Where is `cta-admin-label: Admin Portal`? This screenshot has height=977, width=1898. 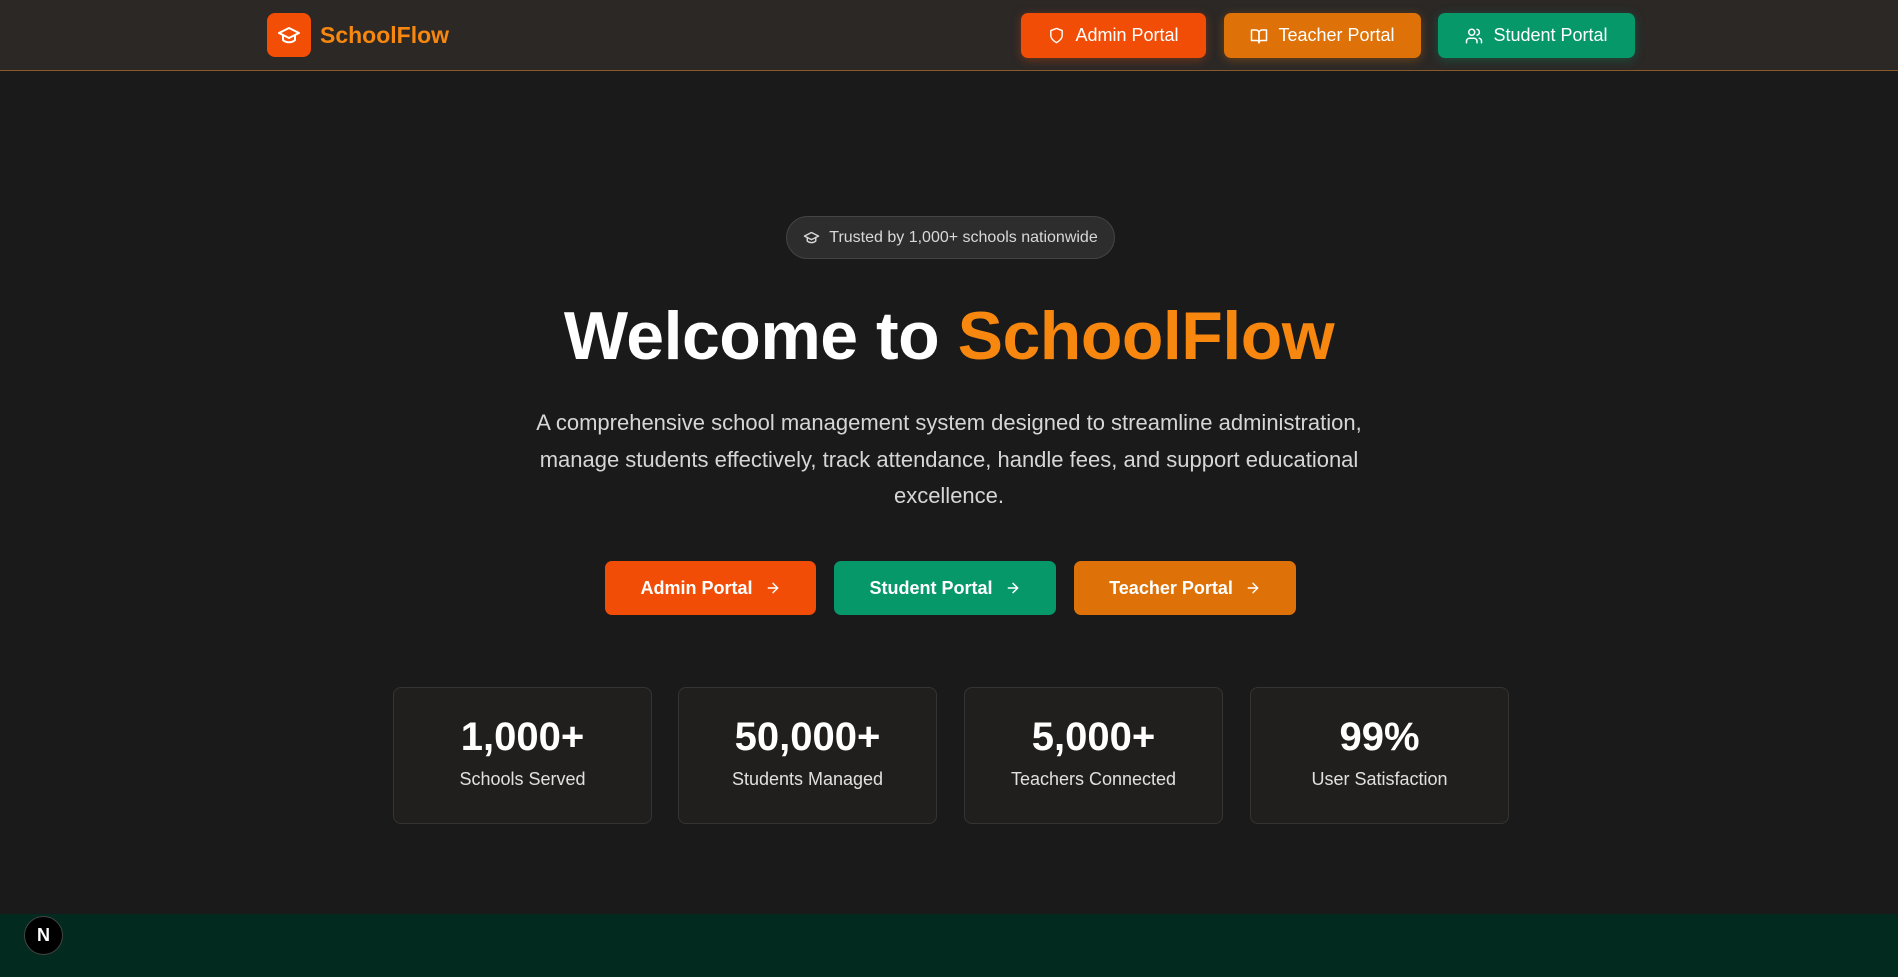
cta-admin-label: Admin Portal is located at coordinates (696, 587).